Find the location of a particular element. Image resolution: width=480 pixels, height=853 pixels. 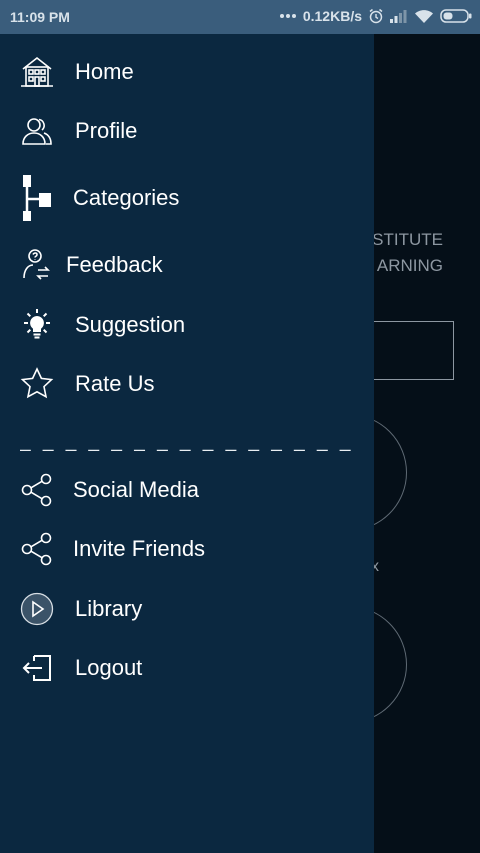

menu-item-social-media: Social Media is located at coordinates (187, 490).